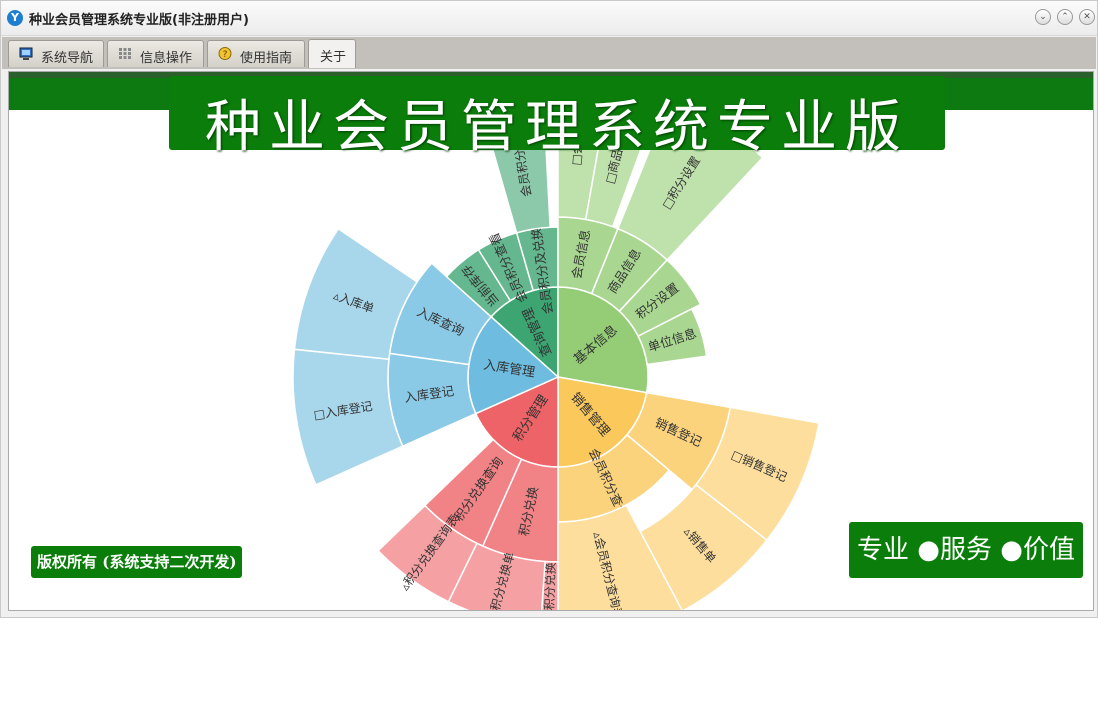 The height and width of the screenshot is (723, 1098). I want to click on maximize-button: ⌃, so click(1065, 17).